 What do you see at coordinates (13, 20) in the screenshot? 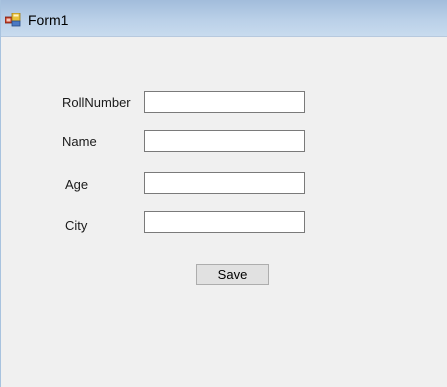
I see `app-icon` at bounding box center [13, 20].